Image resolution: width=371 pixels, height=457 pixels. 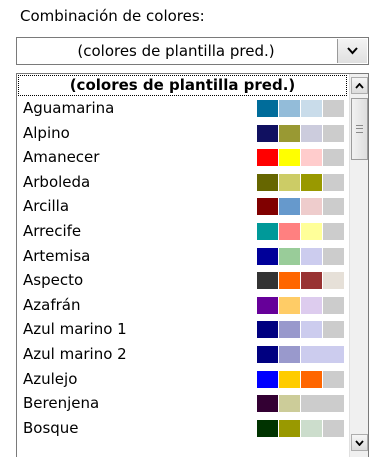 I want to click on list-item-label: Amanecer, so click(x=61, y=157).